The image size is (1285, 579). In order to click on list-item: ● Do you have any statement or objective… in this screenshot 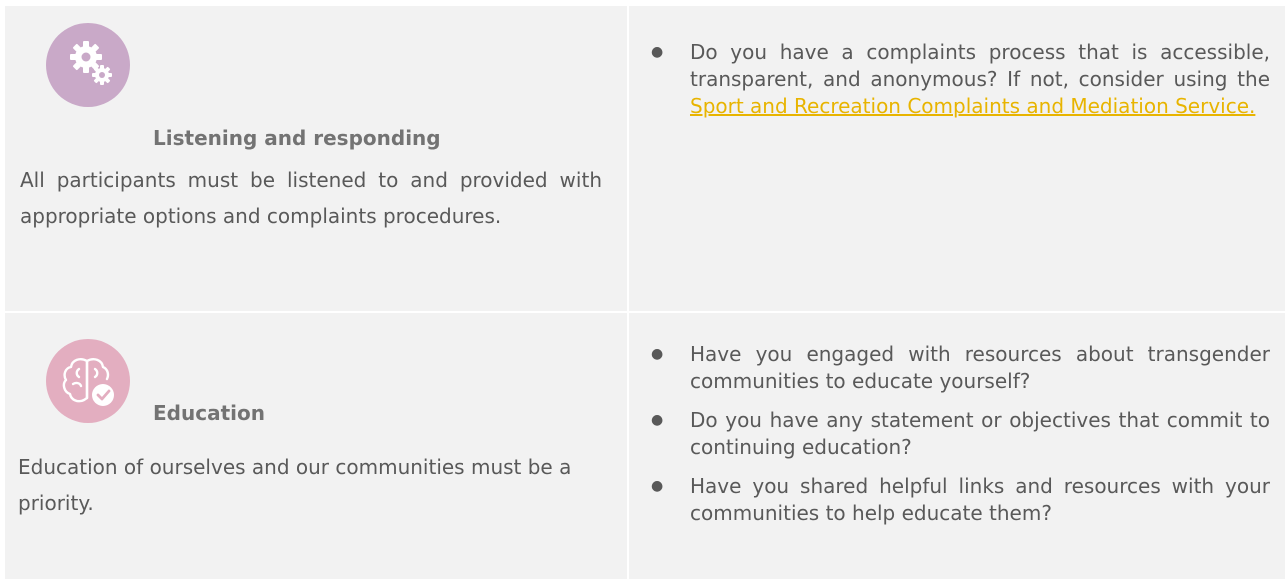, I will do `click(949, 434)`.